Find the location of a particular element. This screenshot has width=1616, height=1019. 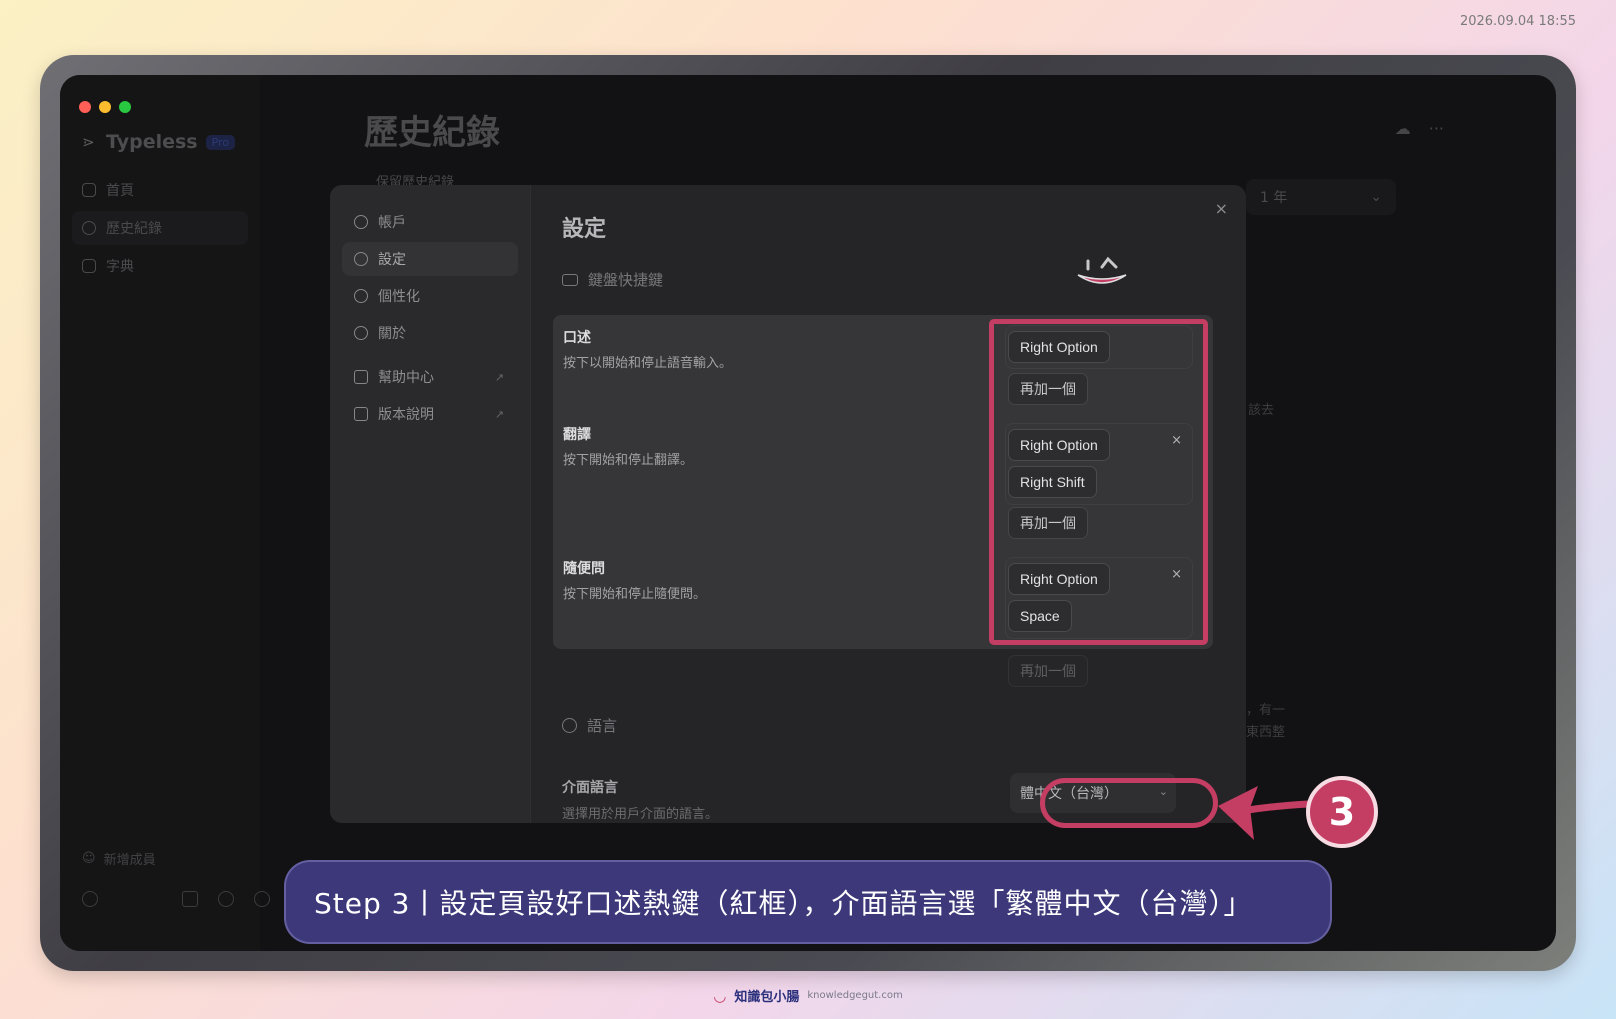

add-member-button: ☺ 新增成員 is located at coordinates (119, 858).